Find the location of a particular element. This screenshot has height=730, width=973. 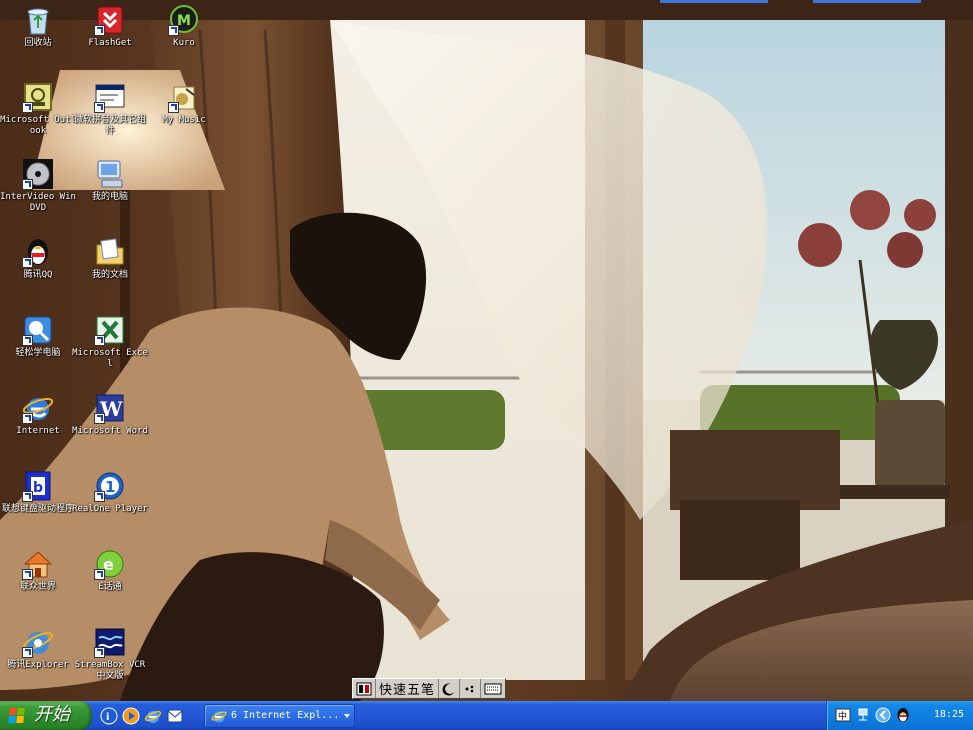

tencent-explorer-icon is located at coordinates (38, 642).